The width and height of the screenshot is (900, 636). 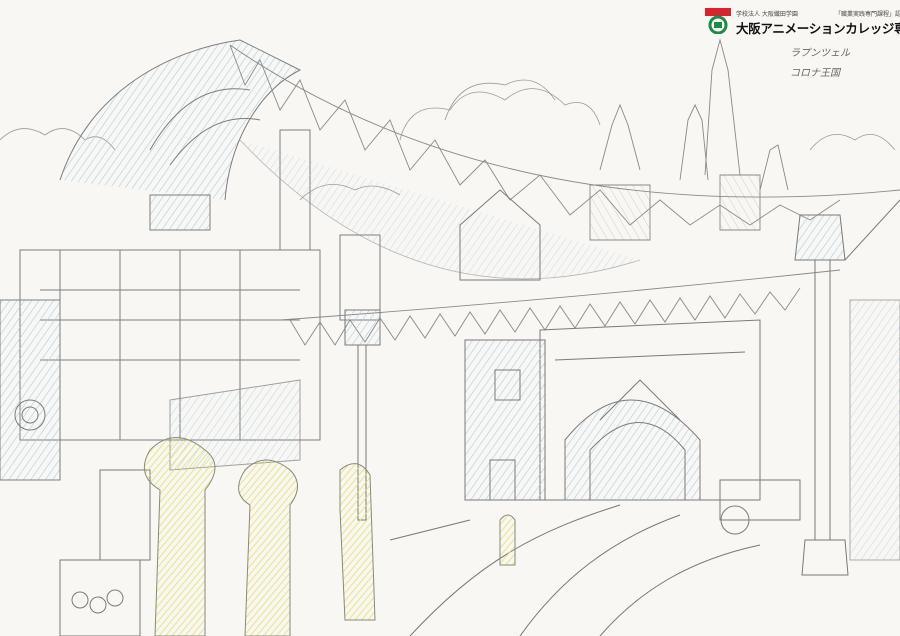 What do you see at coordinates (818, 28) in the screenshot?
I see `school-name: 大阪アニメーションカレッジ専門学校` at bounding box center [818, 28].